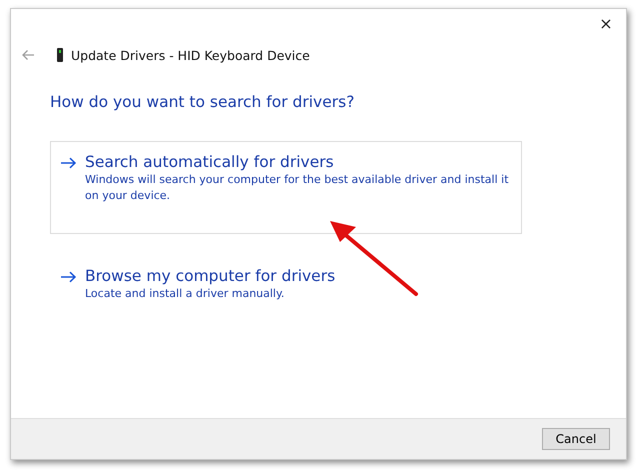 Image resolution: width=636 pixels, height=474 pixels. I want to click on back-icon, so click(28, 55).